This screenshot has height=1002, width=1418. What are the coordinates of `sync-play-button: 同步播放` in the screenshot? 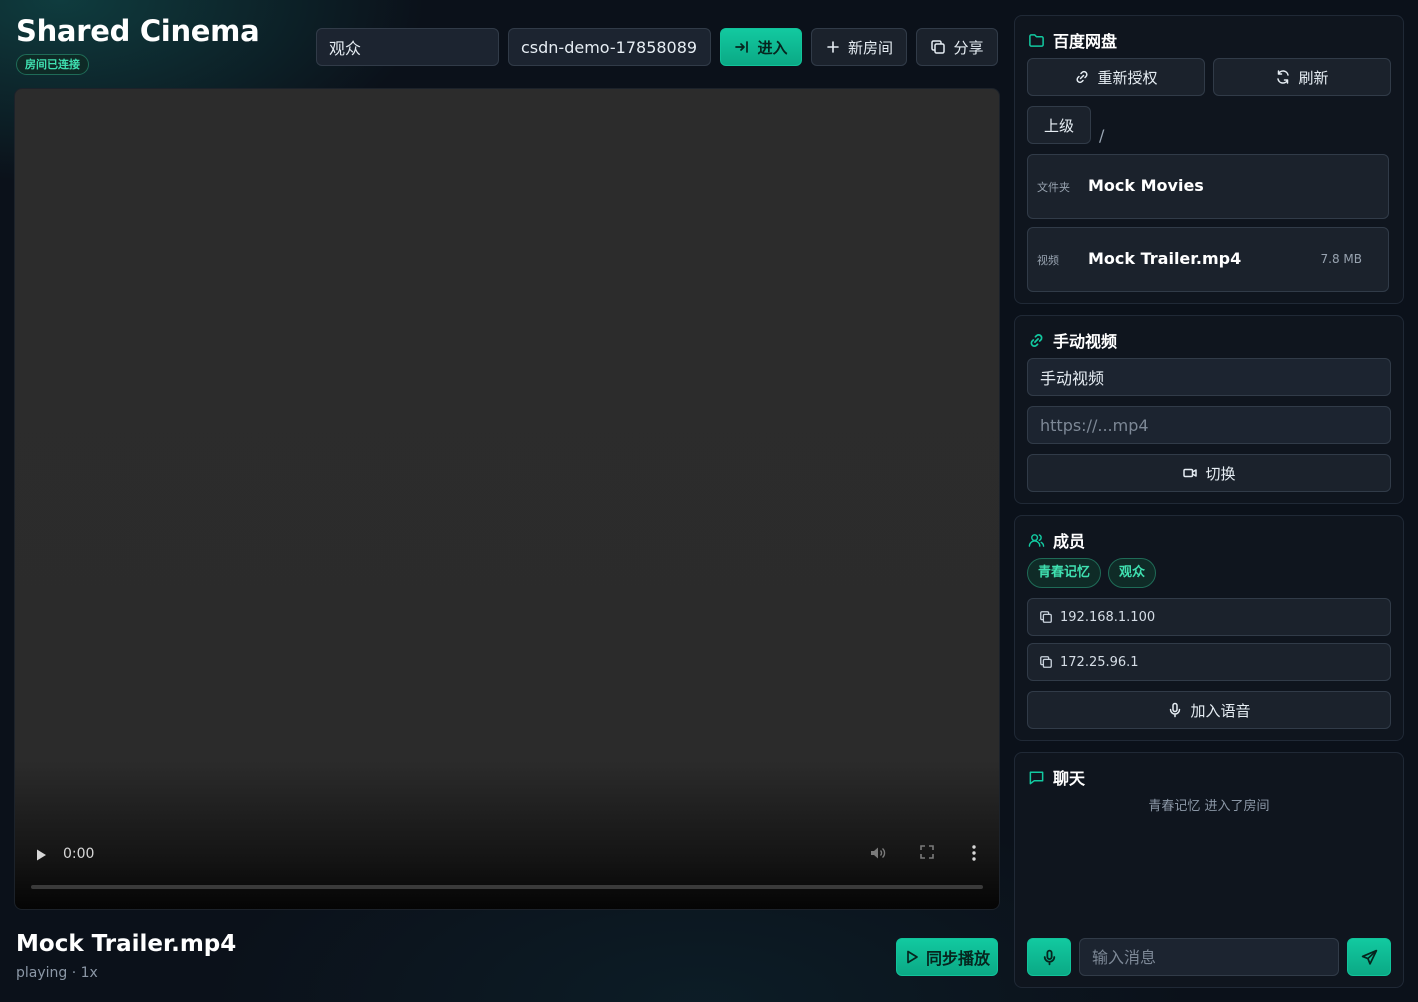 It's located at (947, 957).